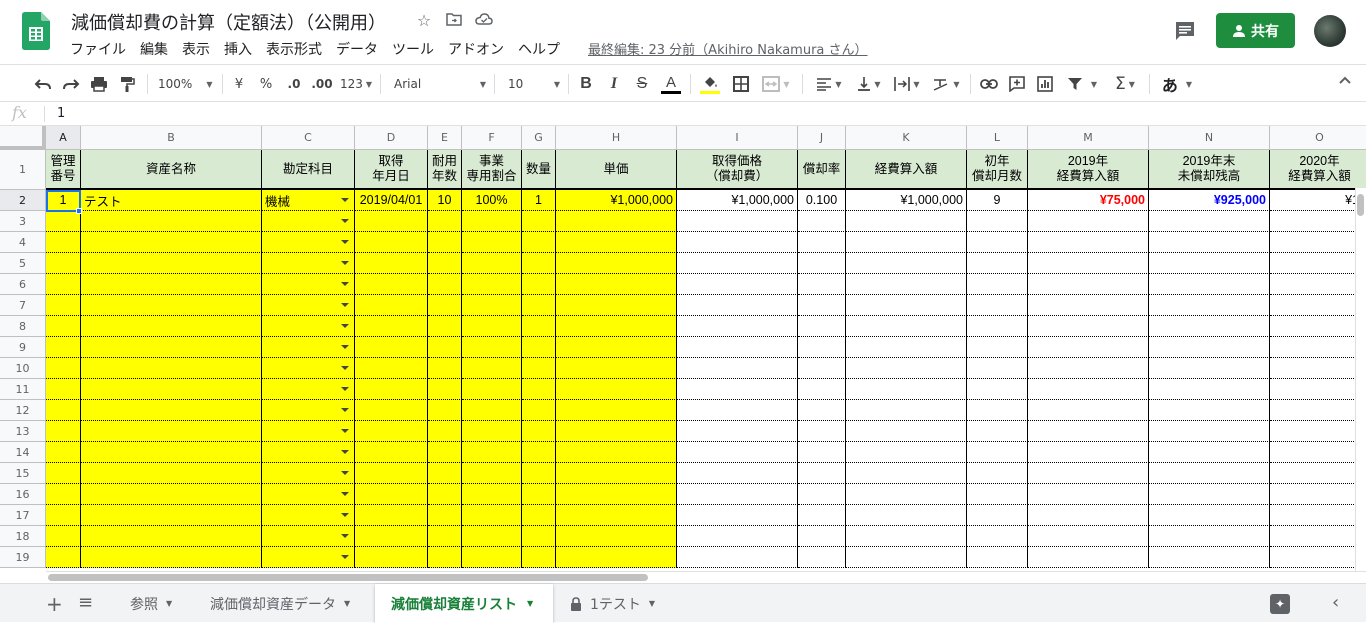 The width and height of the screenshot is (1366, 623). I want to click on row-header: 19, so click(23, 557).